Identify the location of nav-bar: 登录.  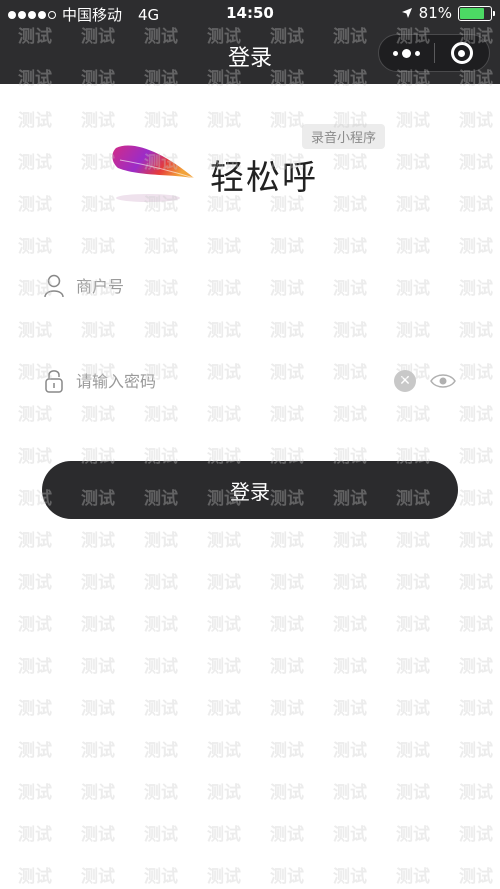
(250, 56).